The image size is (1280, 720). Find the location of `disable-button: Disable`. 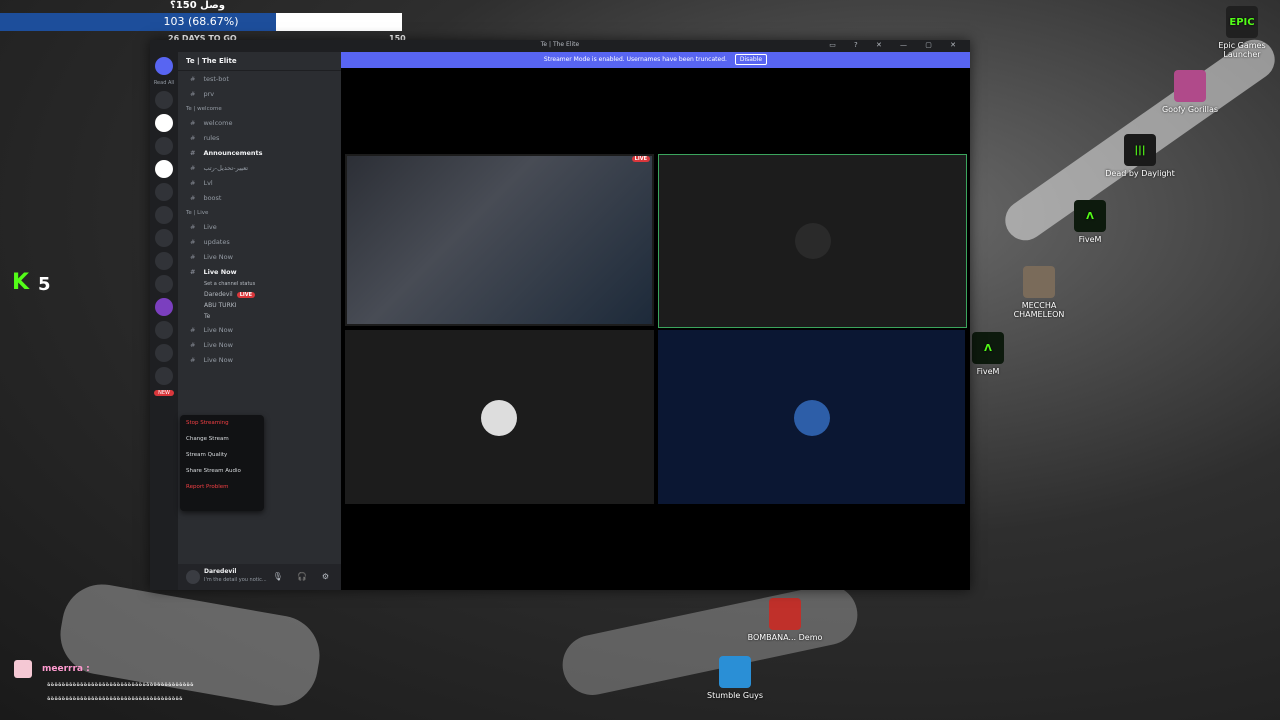

disable-button: Disable is located at coordinates (751, 59).